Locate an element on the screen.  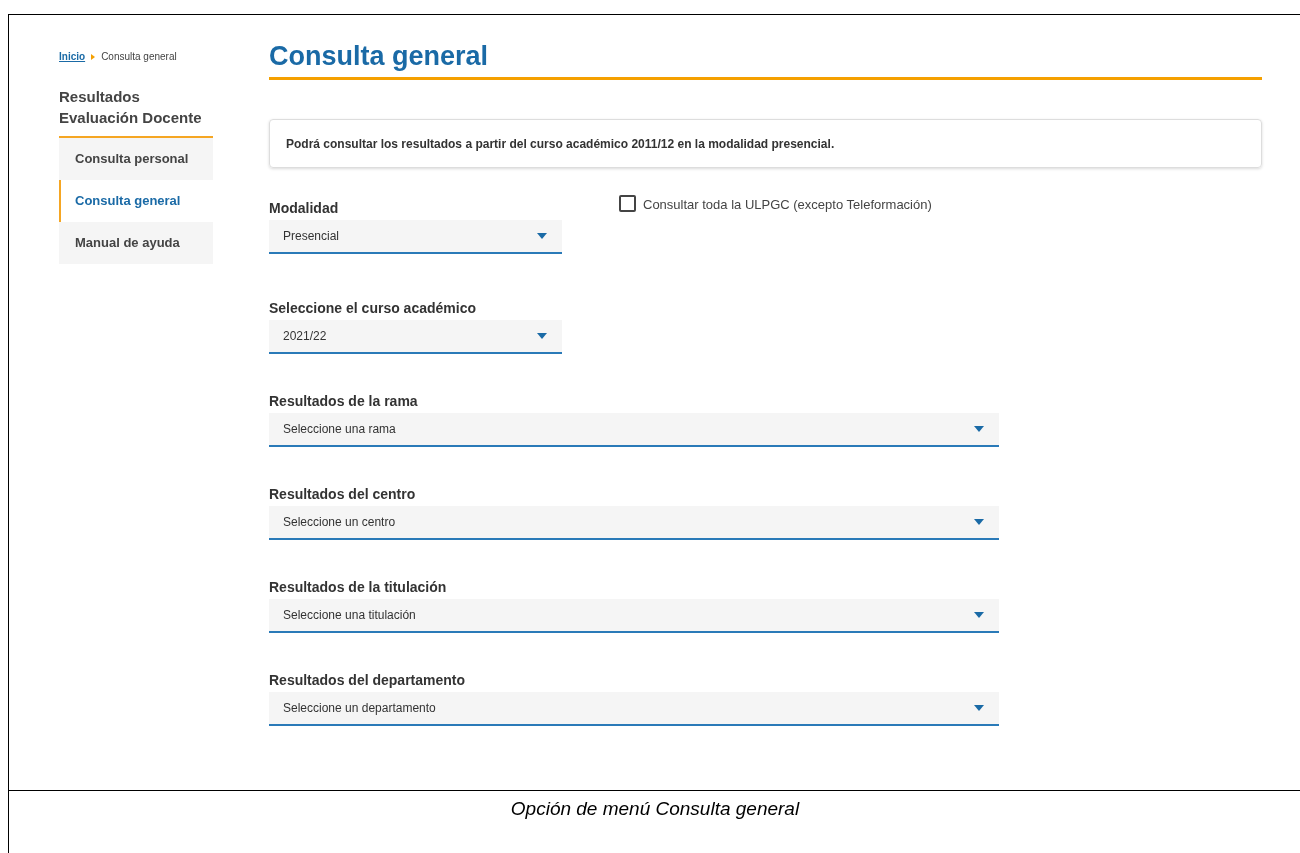
breadcrumb-current: Consulta general is located at coordinates (139, 57).